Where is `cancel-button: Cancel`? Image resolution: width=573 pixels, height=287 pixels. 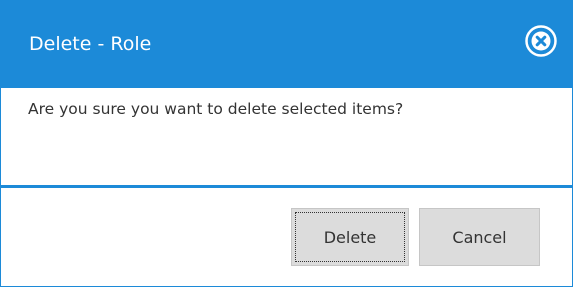 cancel-button: Cancel is located at coordinates (479, 237).